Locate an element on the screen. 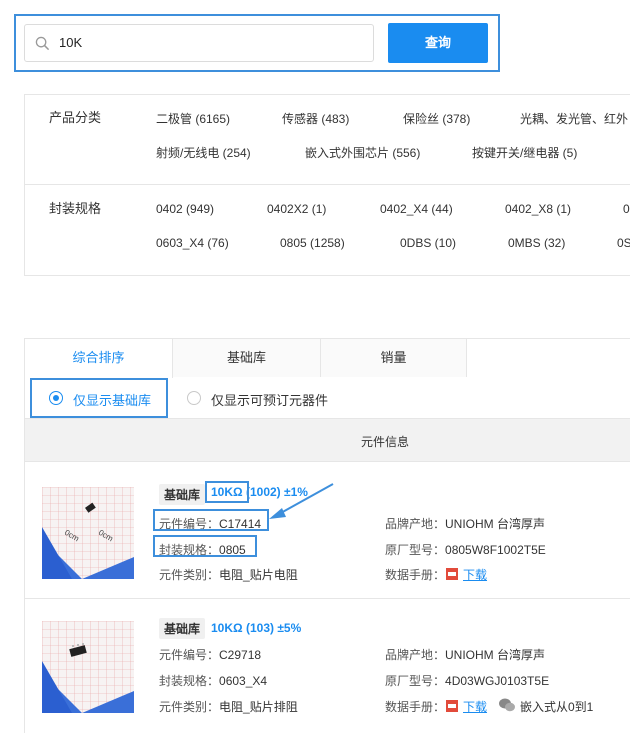 This screenshot has width=630, height=733. part-code-highlight-box is located at coordinates (211, 520).